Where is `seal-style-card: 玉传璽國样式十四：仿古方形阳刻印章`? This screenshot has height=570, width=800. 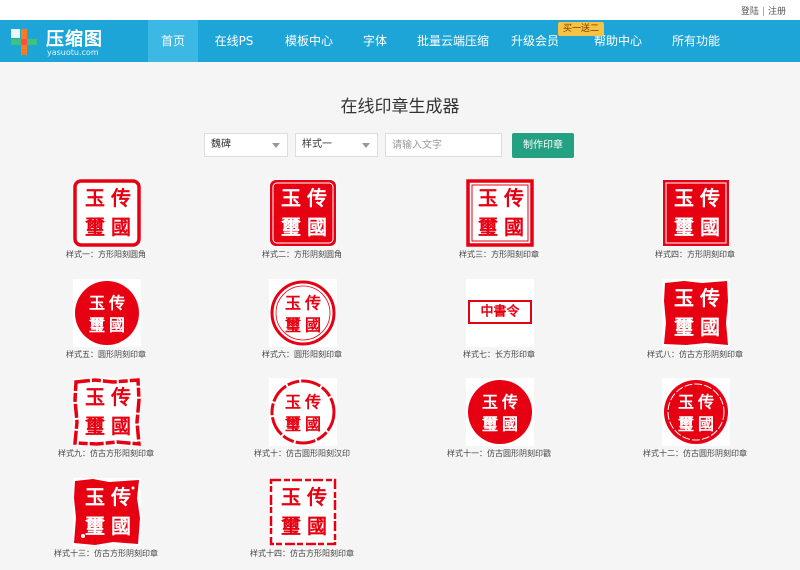
seal-style-card: 玉传璽國样式十四：仿古方形阳刻印章 is located at coordinates (302, 523).